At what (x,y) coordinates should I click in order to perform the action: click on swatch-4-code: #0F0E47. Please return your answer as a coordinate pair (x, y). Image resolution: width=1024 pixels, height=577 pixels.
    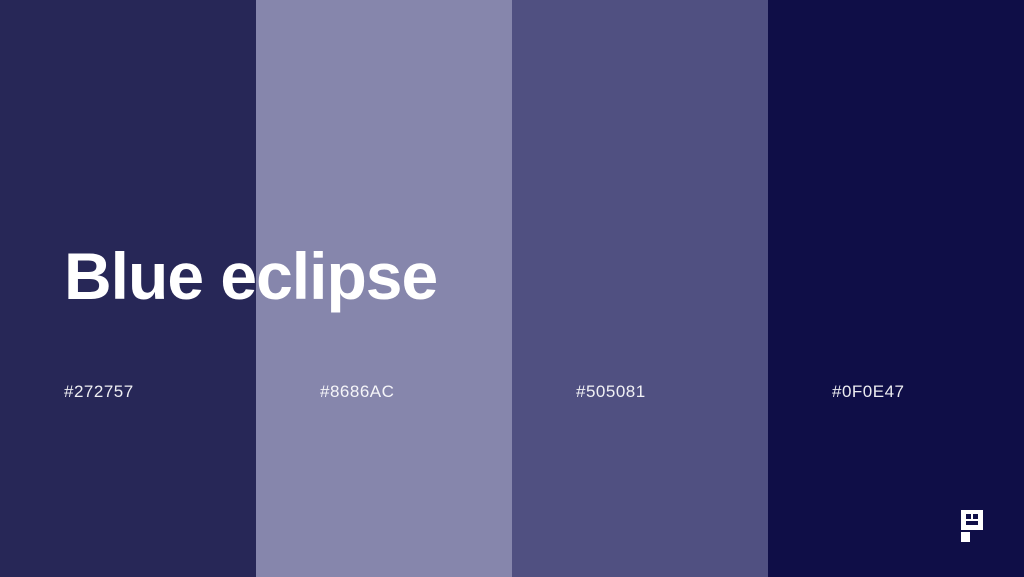
    Looking at the image, I should click on (868, 391).